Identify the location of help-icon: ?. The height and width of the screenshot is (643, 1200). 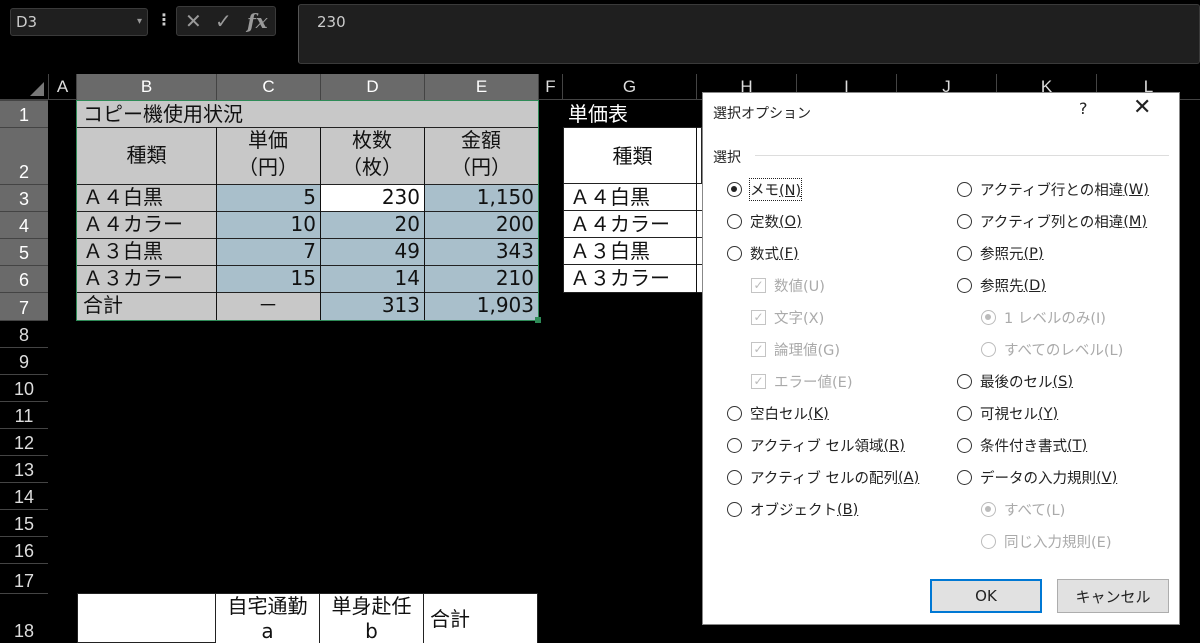
(1083, 108).